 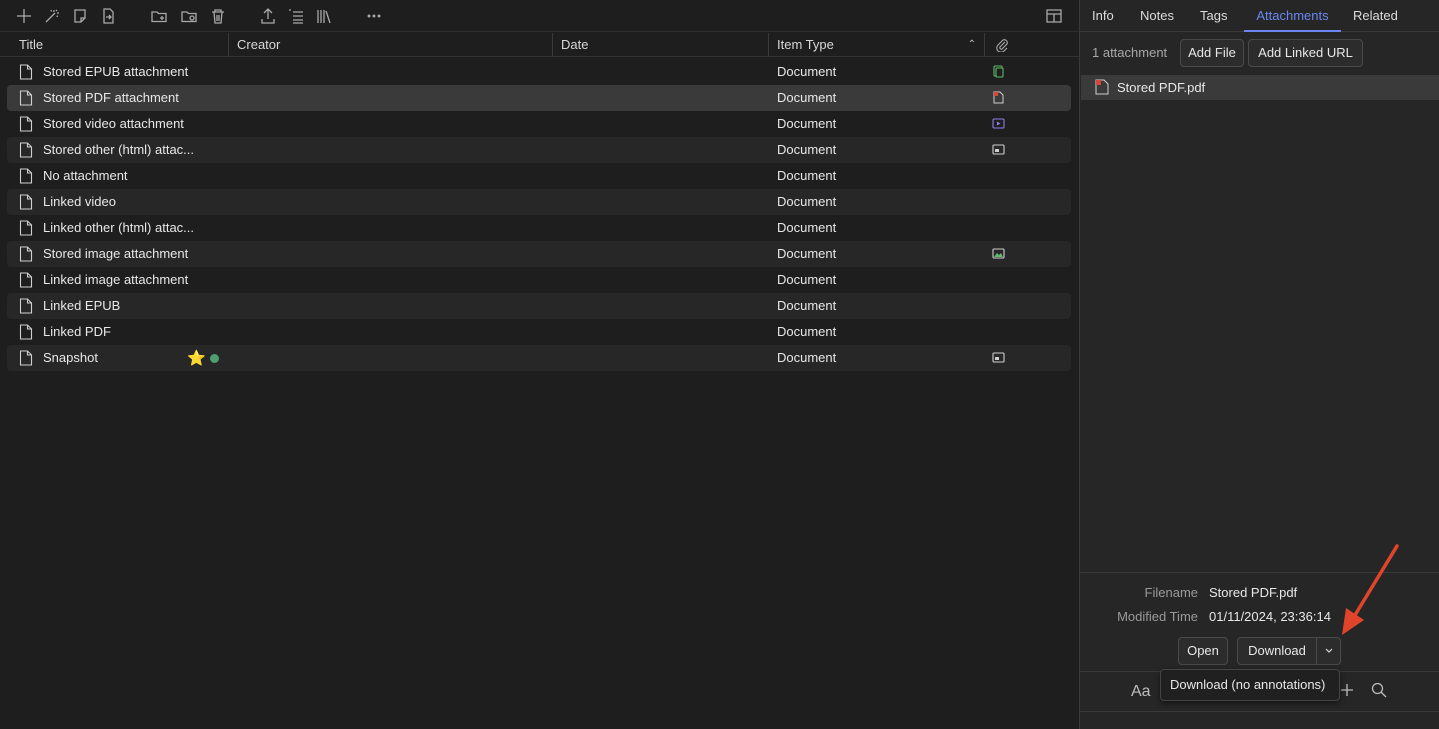 I want to click on row-title: Linked EPUB, so click(x=82, y=305).